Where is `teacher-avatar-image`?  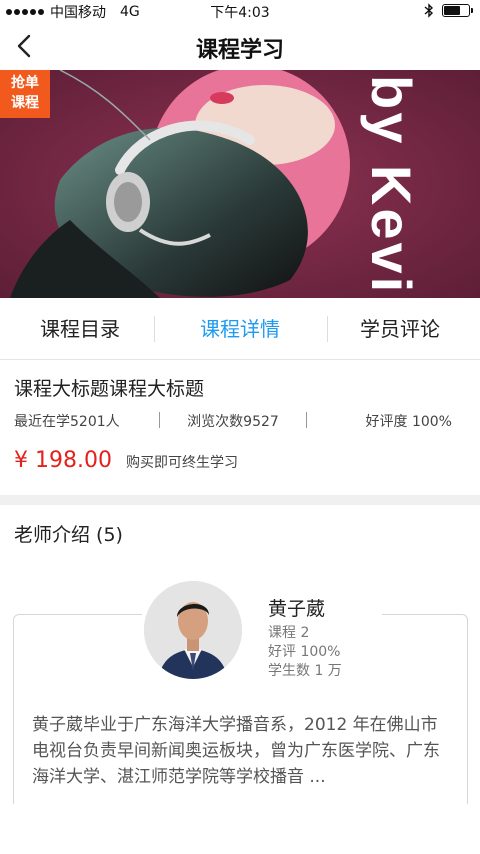 teacher-avatar-image is located at coordinates (193, 630).